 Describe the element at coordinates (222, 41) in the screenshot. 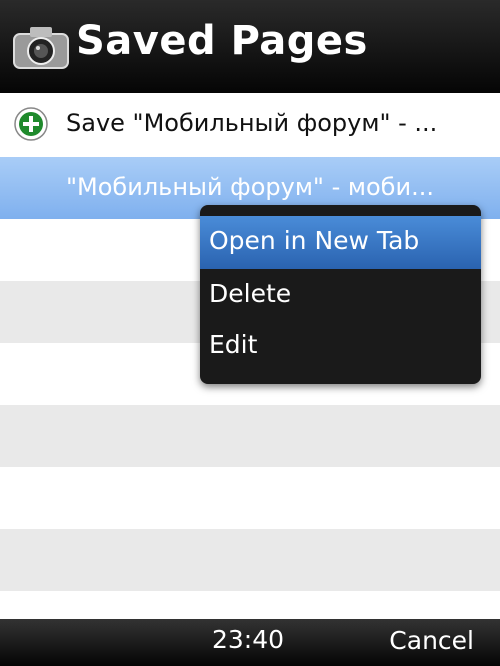

I see `page-title: Saved Pages` at that location.